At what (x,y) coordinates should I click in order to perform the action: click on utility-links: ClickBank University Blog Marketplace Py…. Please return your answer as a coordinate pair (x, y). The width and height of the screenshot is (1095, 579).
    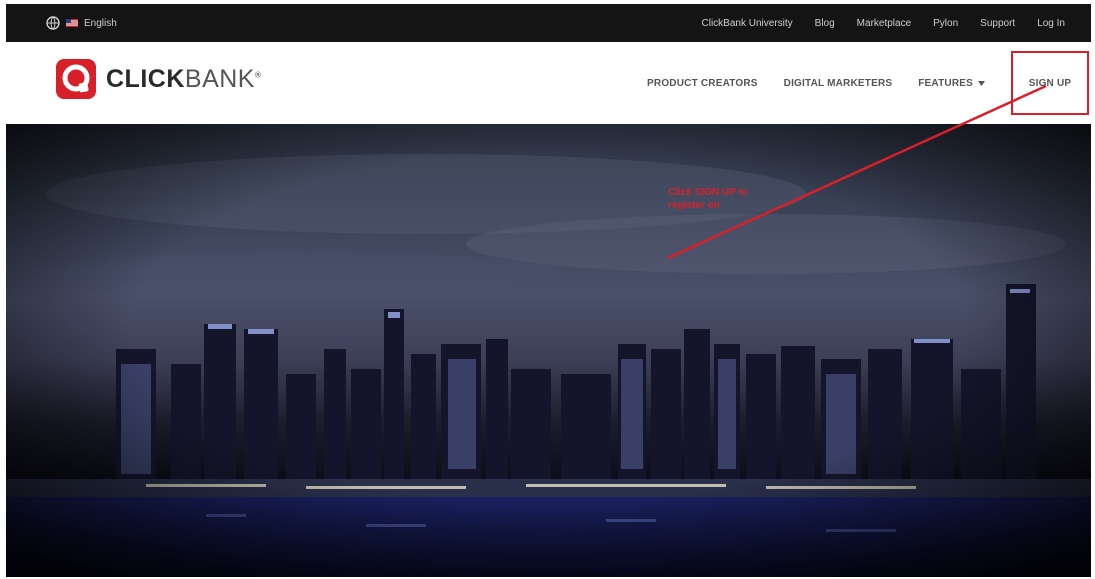
    Looking at the image, I should click on (872, 23).